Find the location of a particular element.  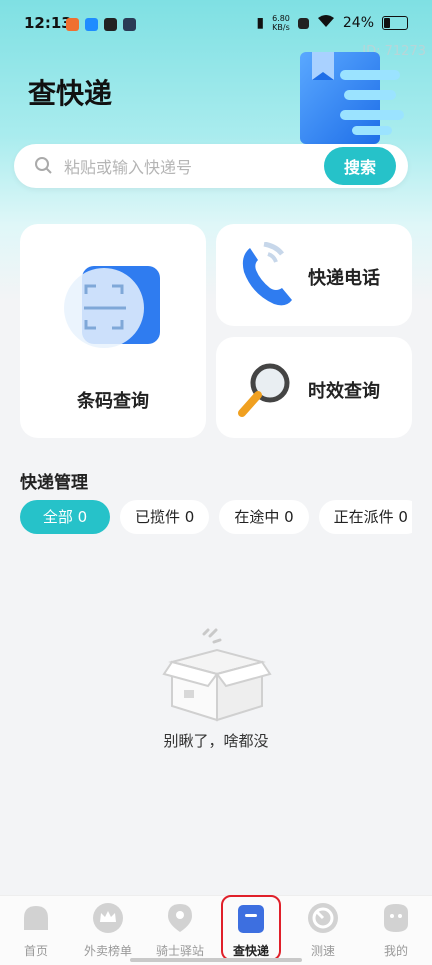

bottom-nav: 首页 外卖榜单 骑士驿站 查快递 测速 我的 is located at coordinates (216, 930).